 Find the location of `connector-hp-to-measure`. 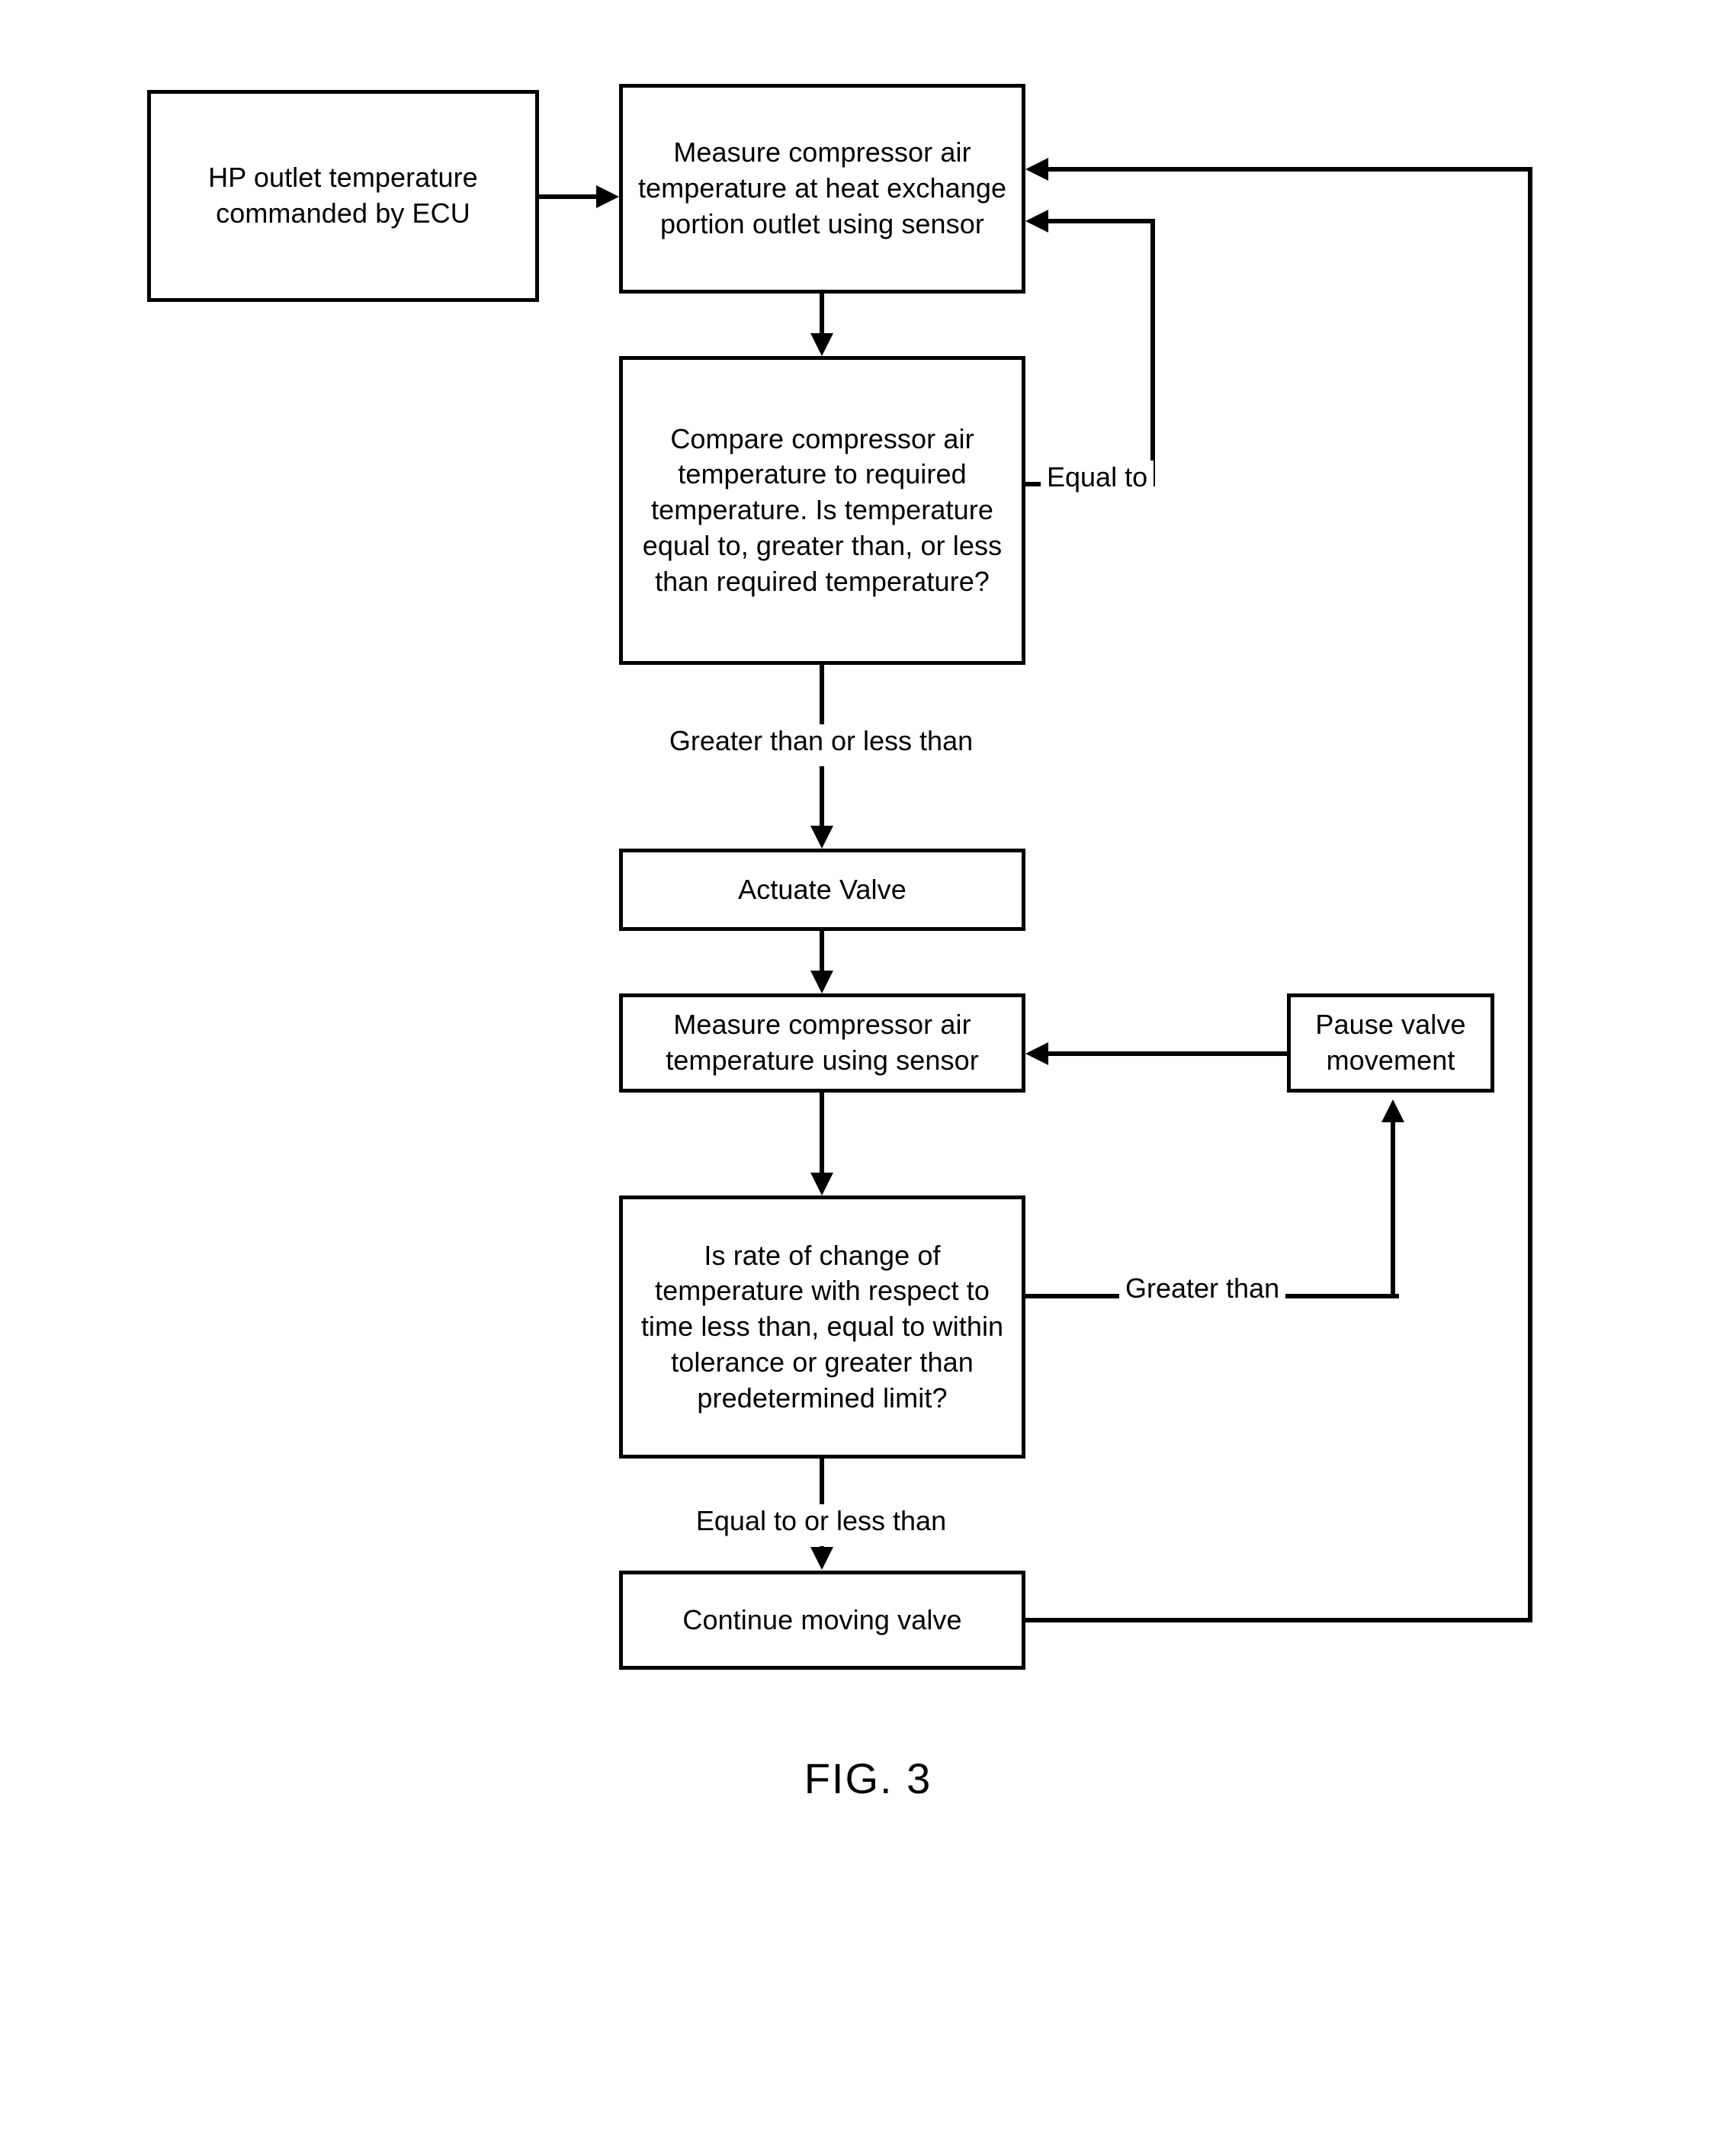

connector-hp-to-measure is located at coordinates (567, 196).